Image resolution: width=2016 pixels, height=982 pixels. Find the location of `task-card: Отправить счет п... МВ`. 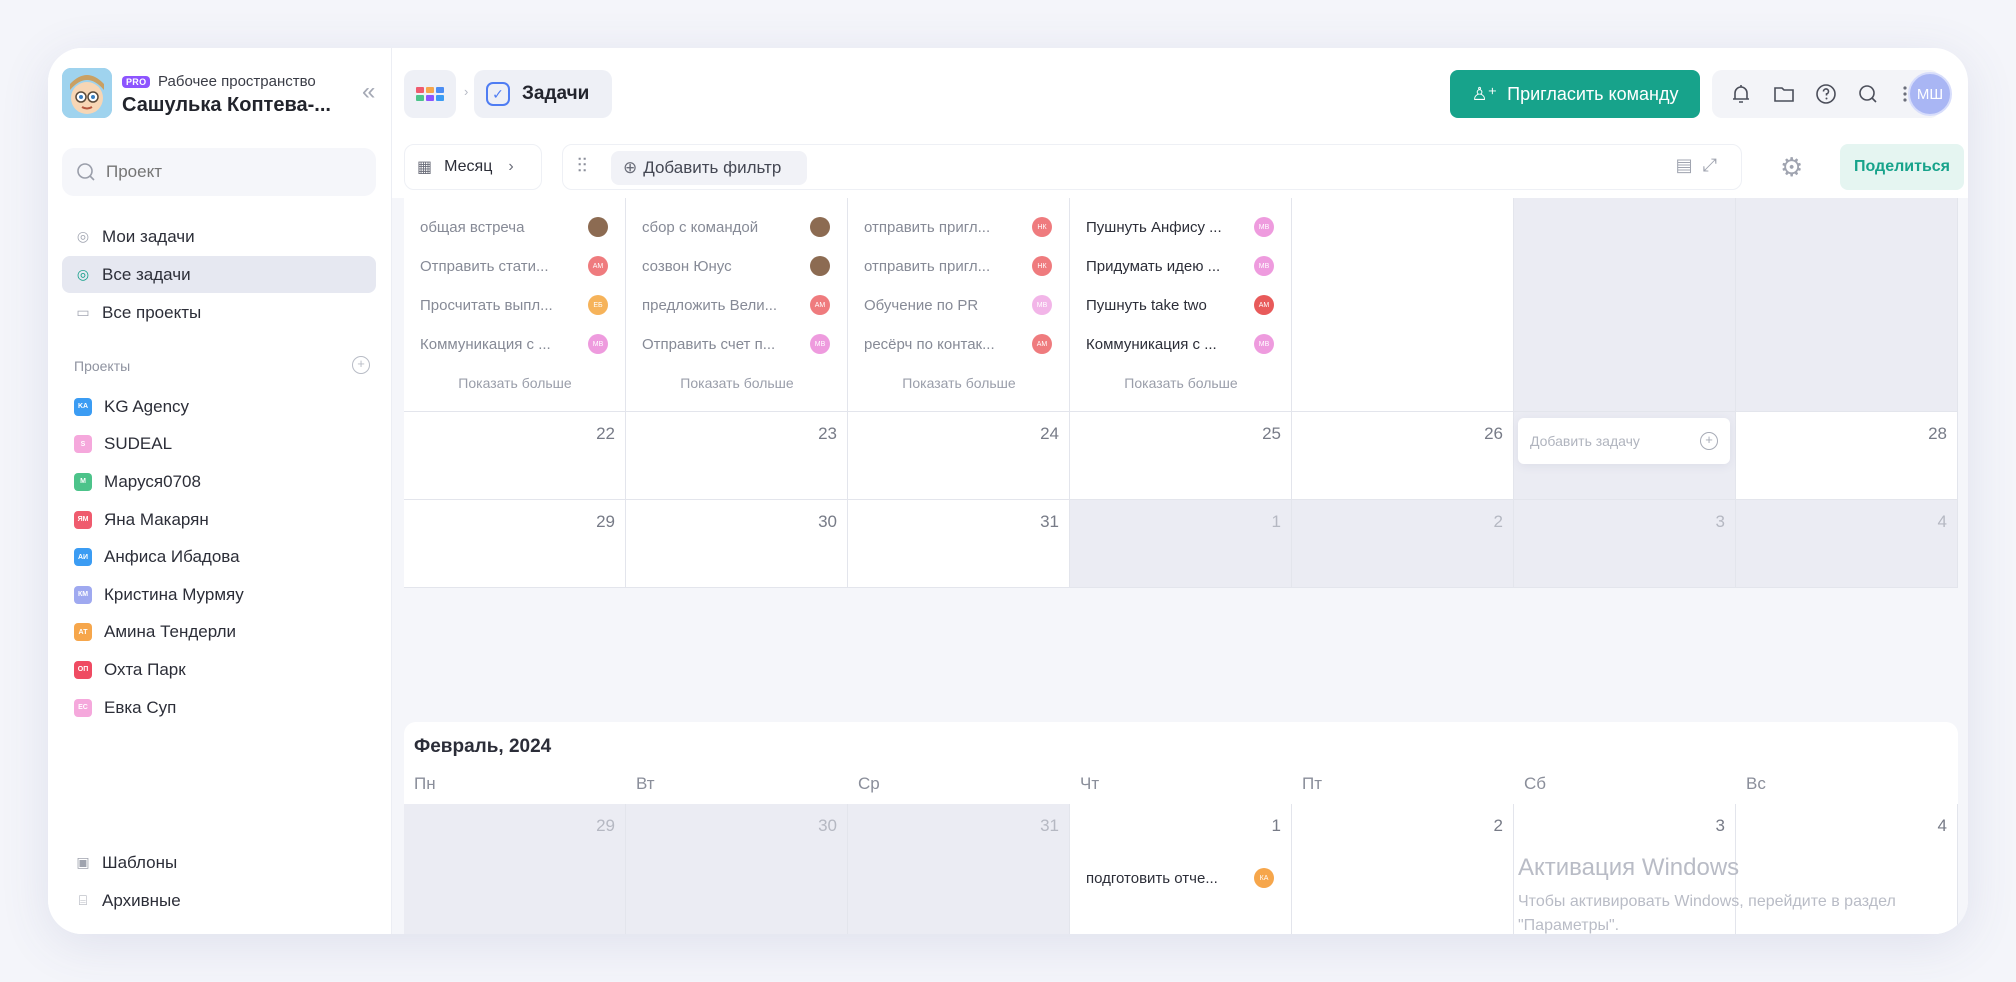

task-card: Отправить счет п... МВ is located at coordinates (736, 344).